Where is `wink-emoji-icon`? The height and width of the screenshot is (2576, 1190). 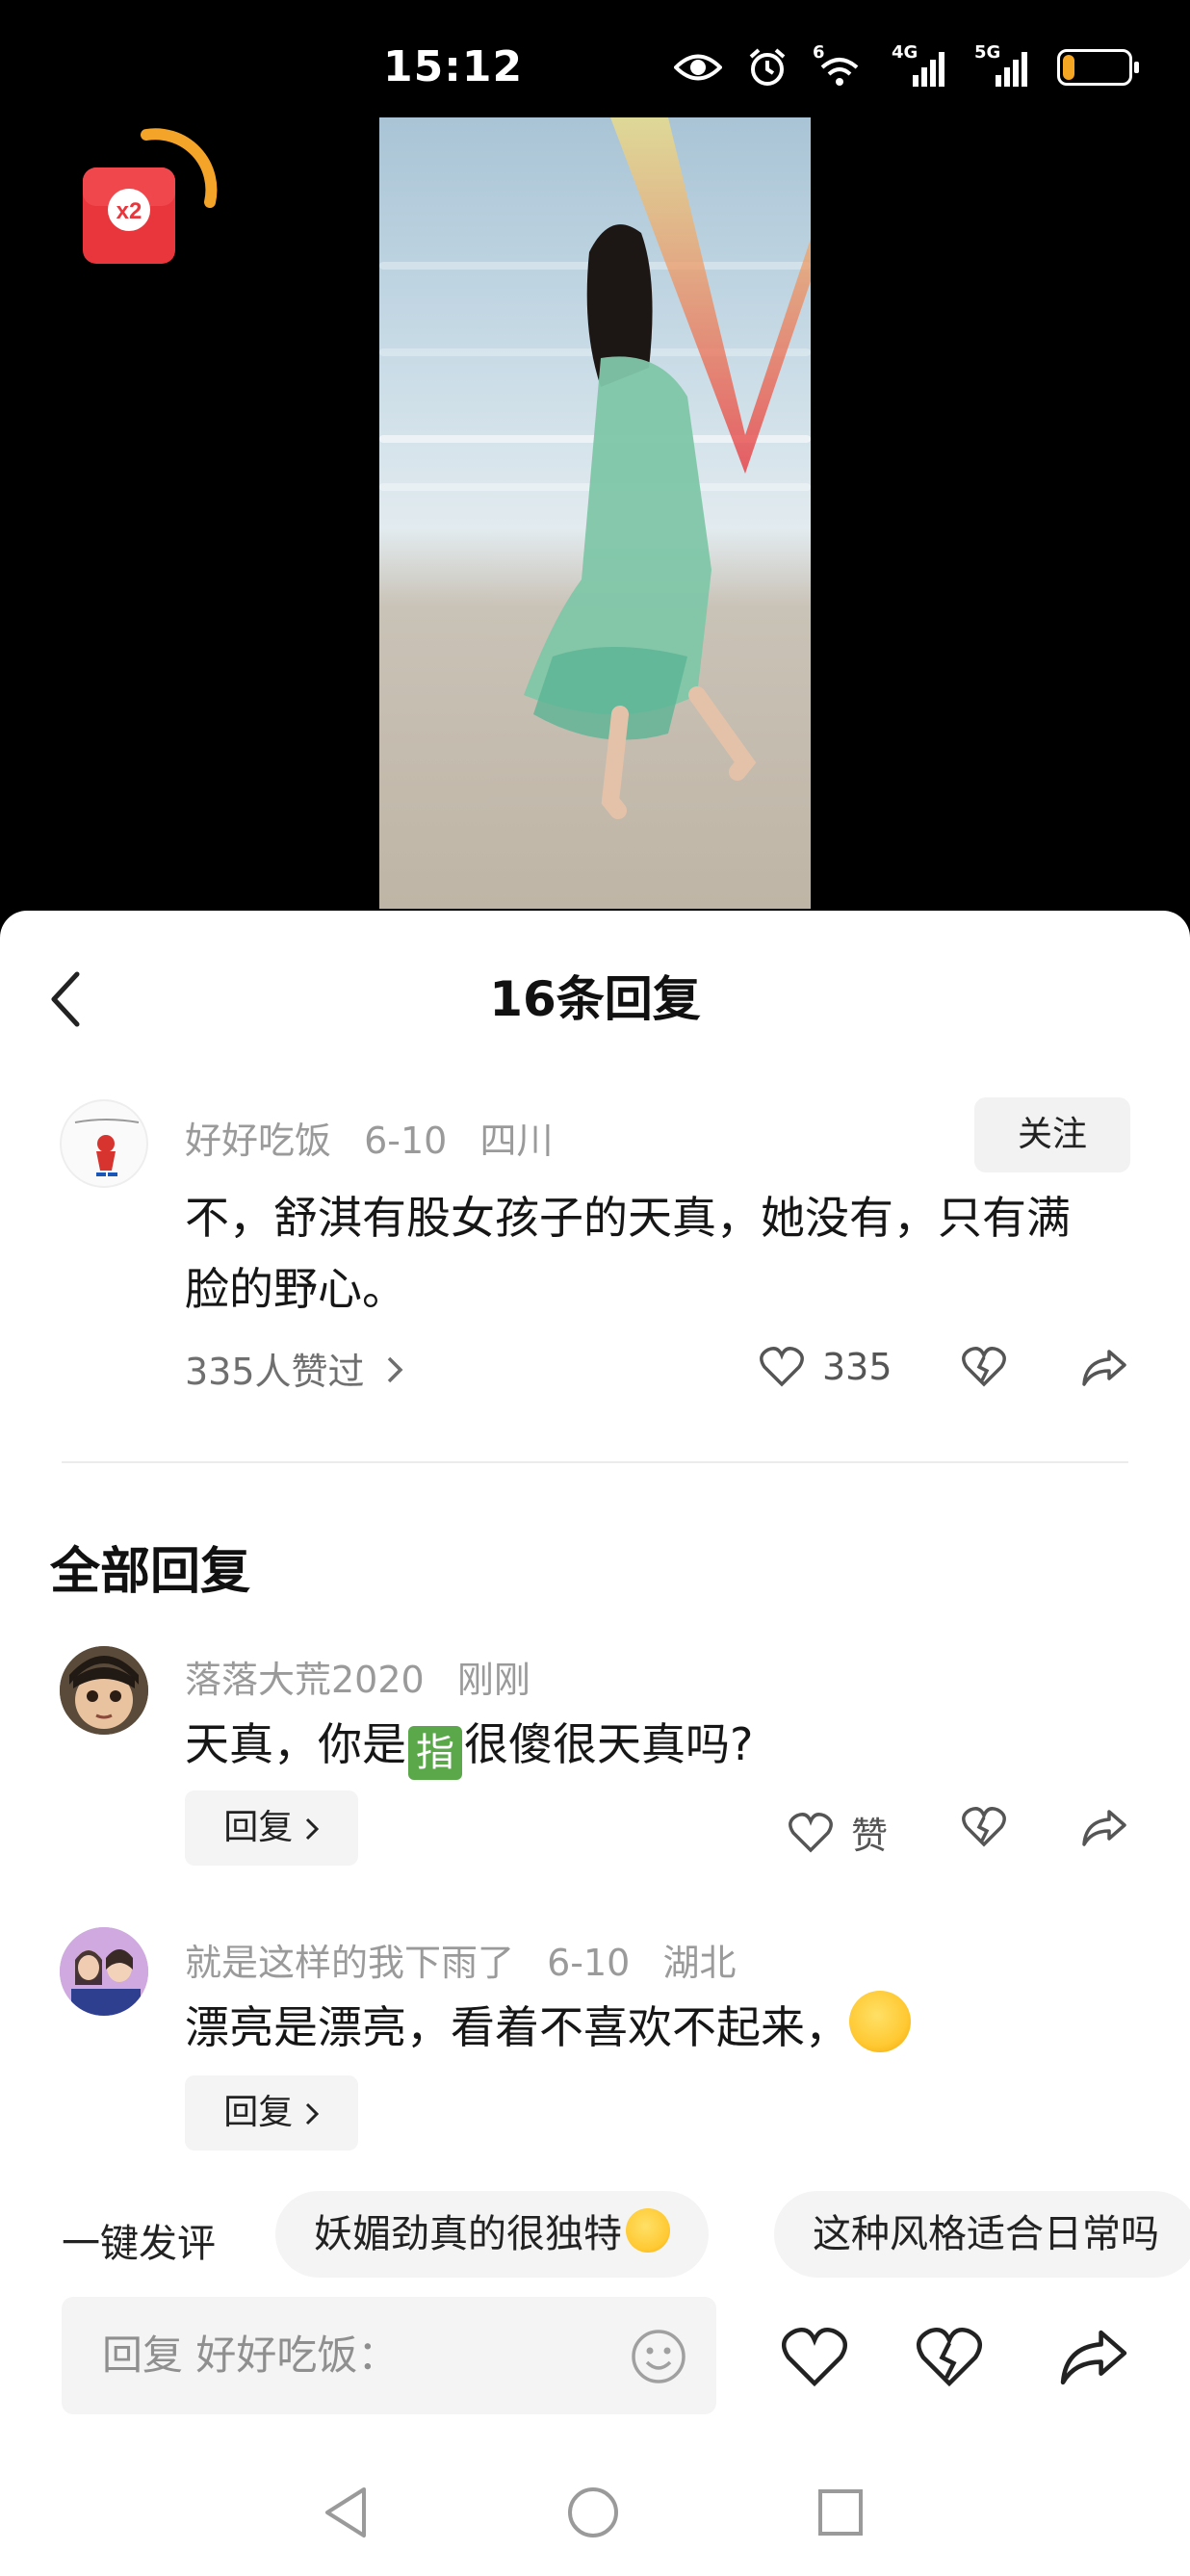 wink-emoji-icon is located at coordinates (648, 2231).